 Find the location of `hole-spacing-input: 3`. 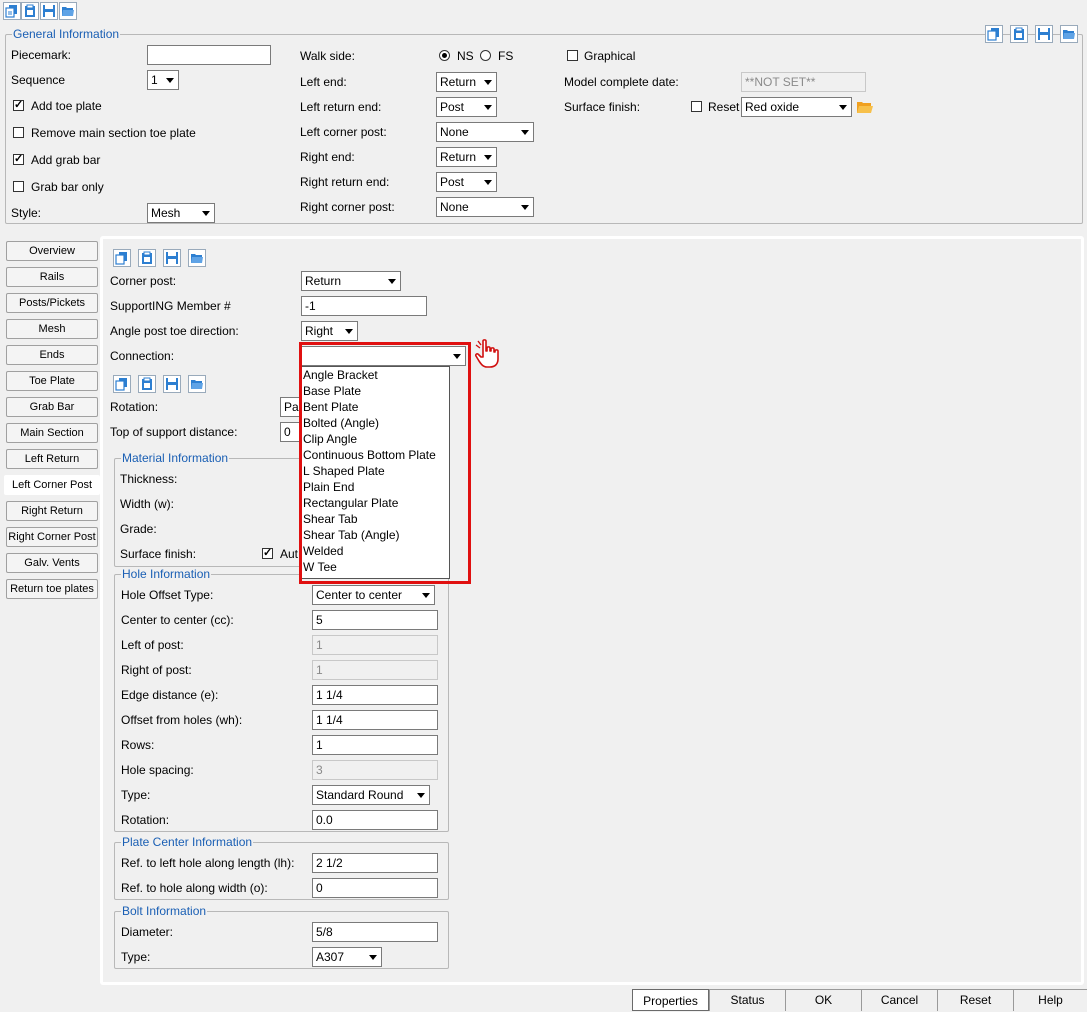

hole-spacing-input: 3 is located at coordinates (375, 770).